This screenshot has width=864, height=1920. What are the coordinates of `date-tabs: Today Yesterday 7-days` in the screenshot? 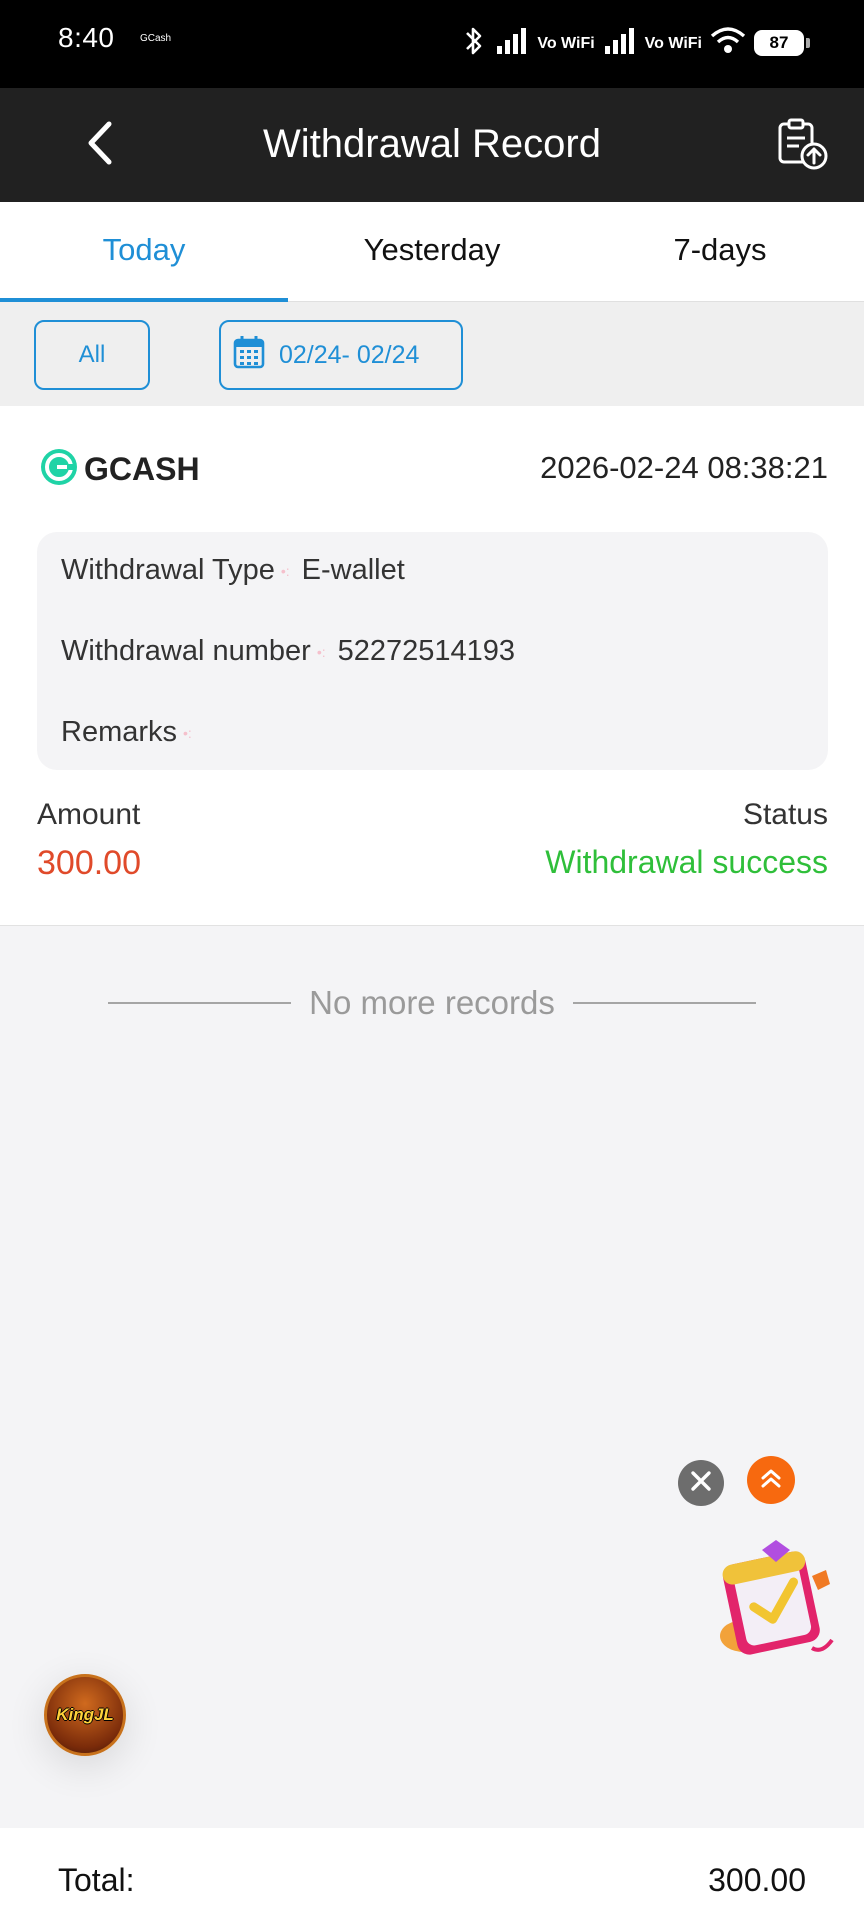 It's located at (432, 252).